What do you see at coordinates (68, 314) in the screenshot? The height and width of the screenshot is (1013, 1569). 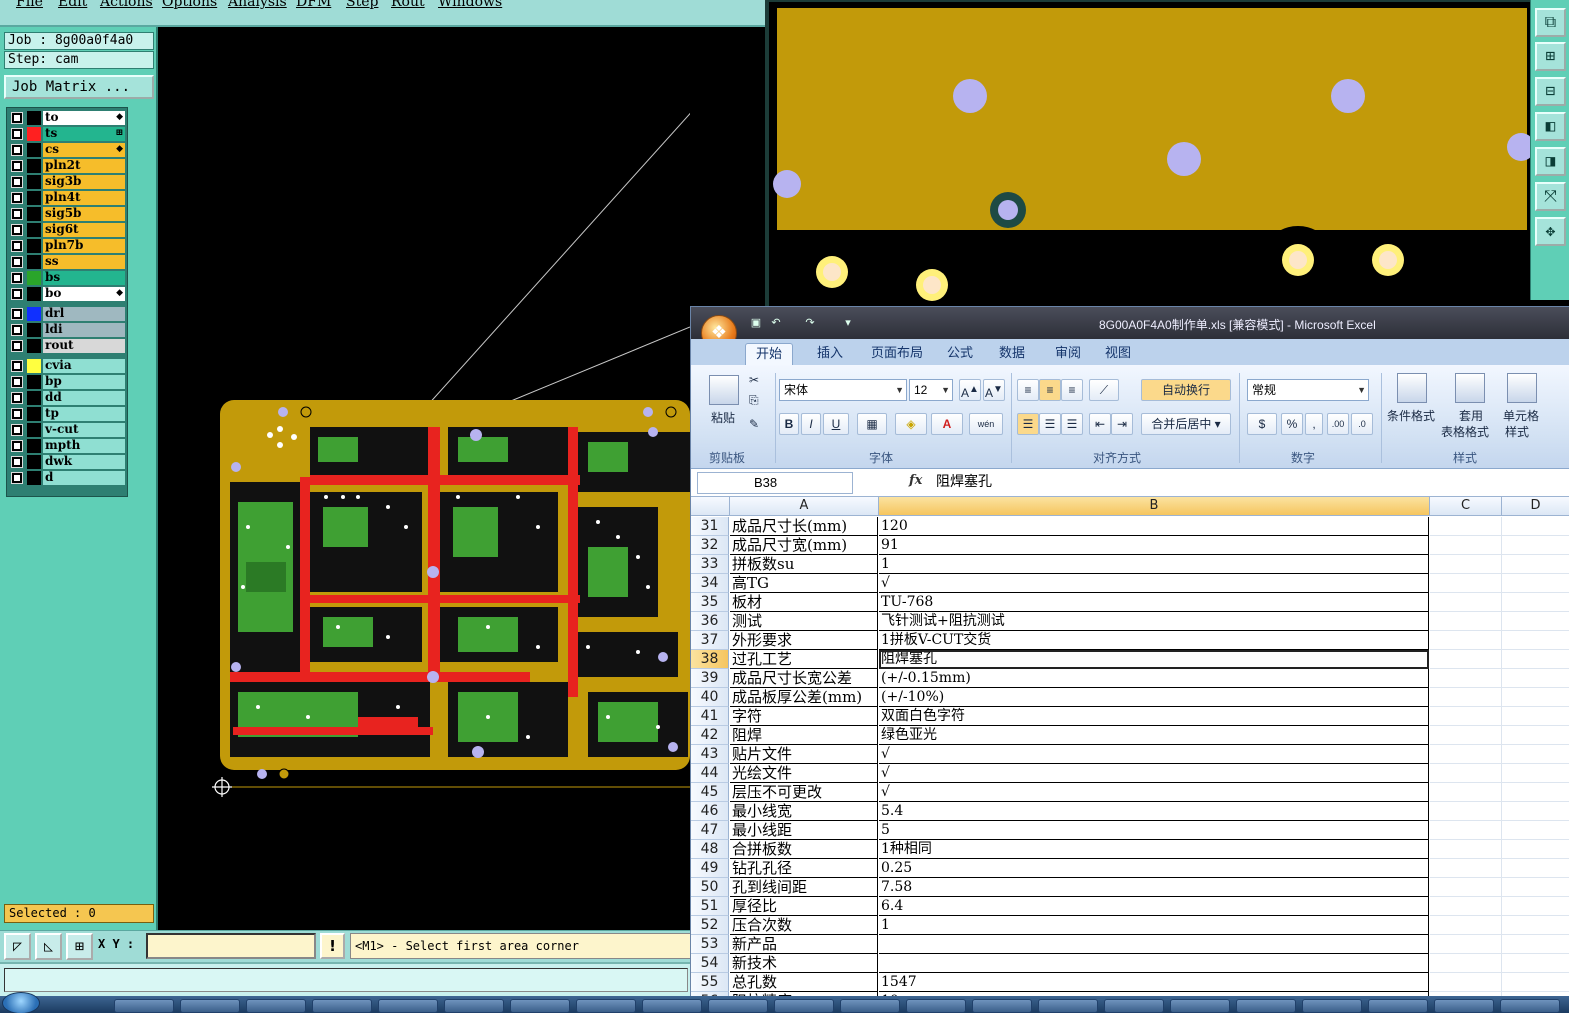 I see `layer-row-drl: drl` at bounding box center [68, 314].